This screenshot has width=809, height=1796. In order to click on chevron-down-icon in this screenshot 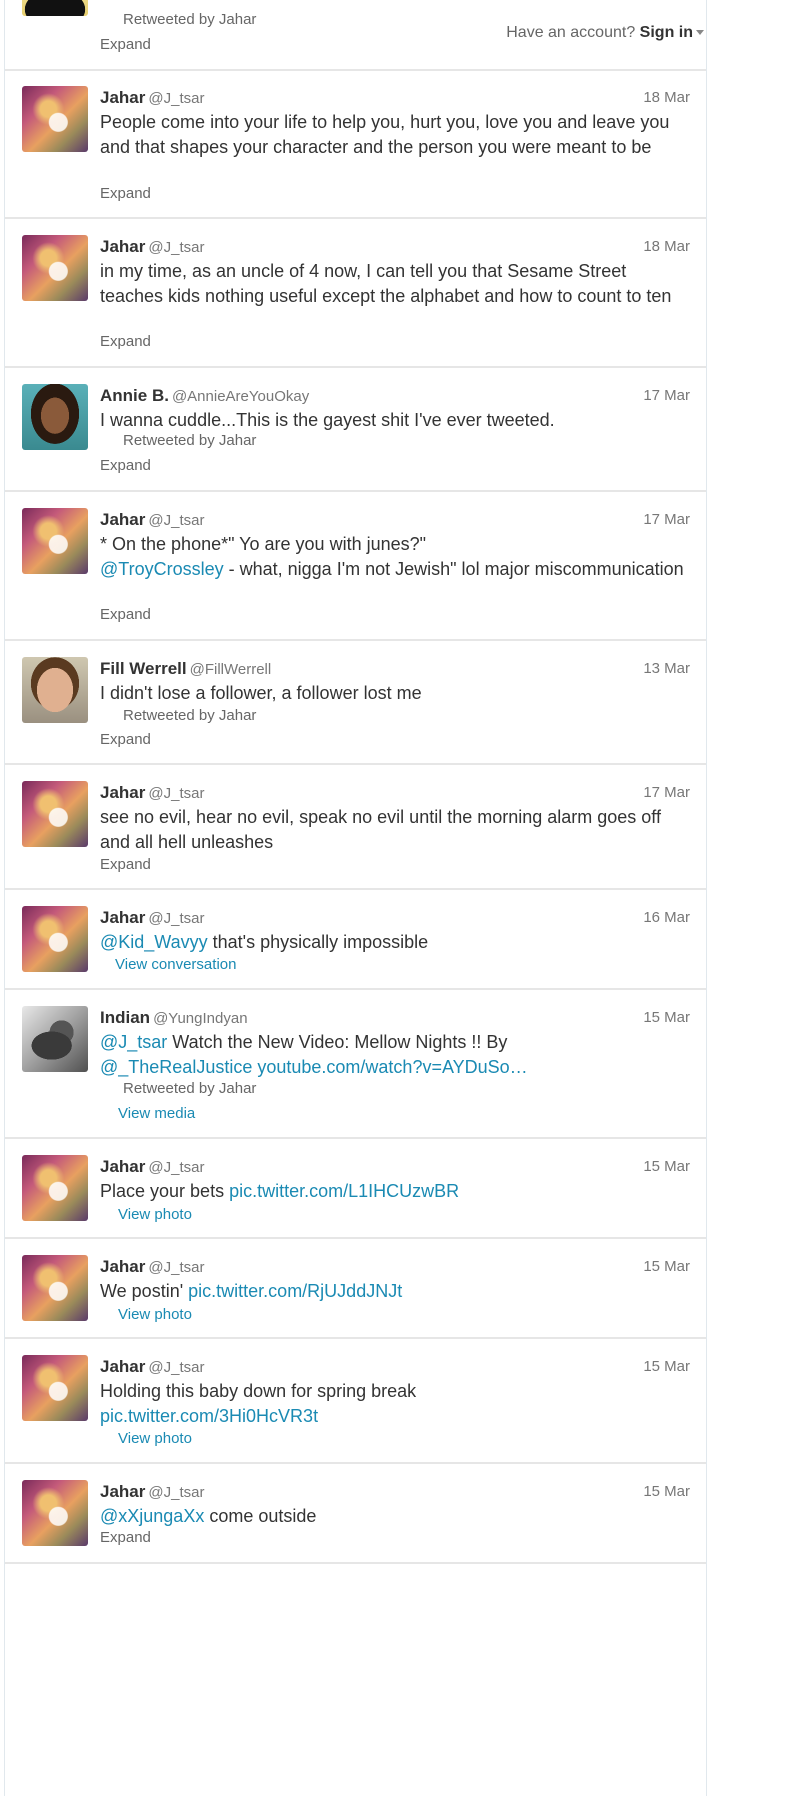, I will do `click(700, 33)`.